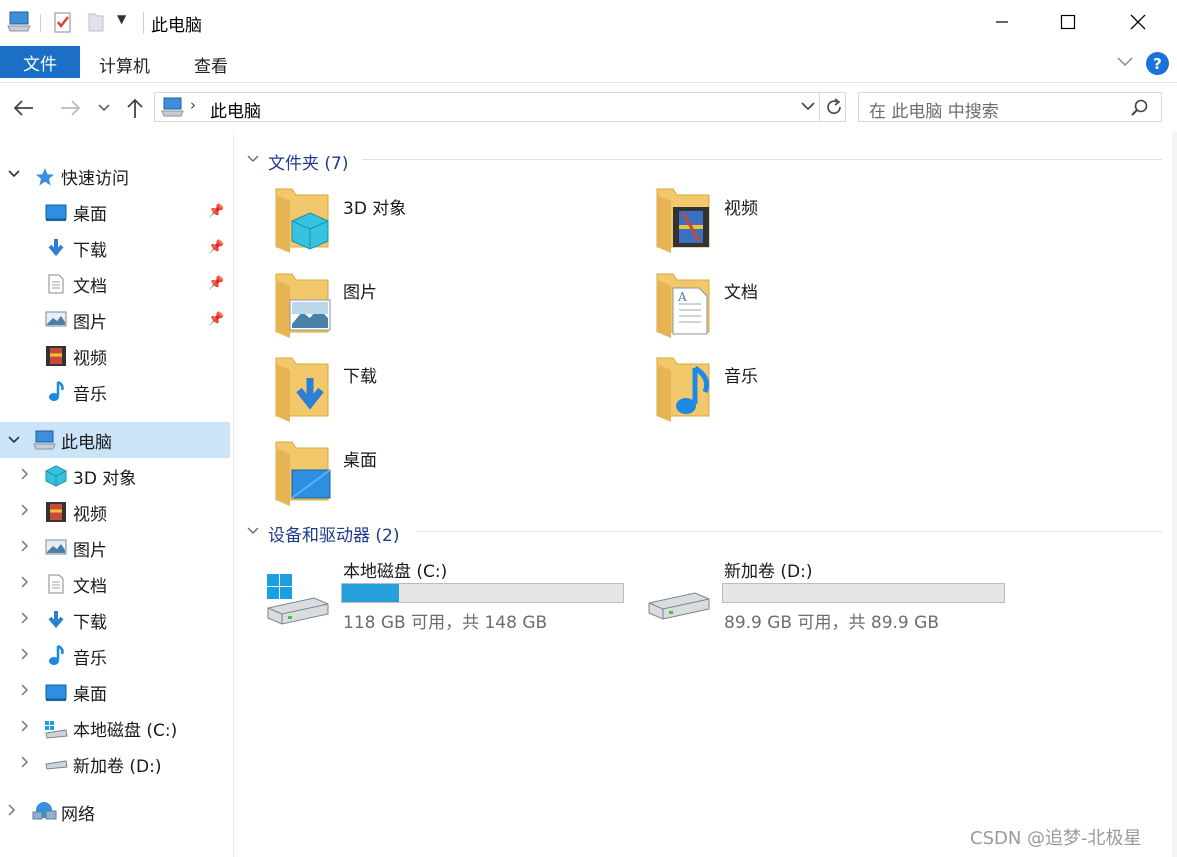 The width and height of the screenshot is (1177, 857). What do you see at coordinates (70, 108) in the screenshot?
I see `forward-arrow-icon` at bounding box center [70, 108].